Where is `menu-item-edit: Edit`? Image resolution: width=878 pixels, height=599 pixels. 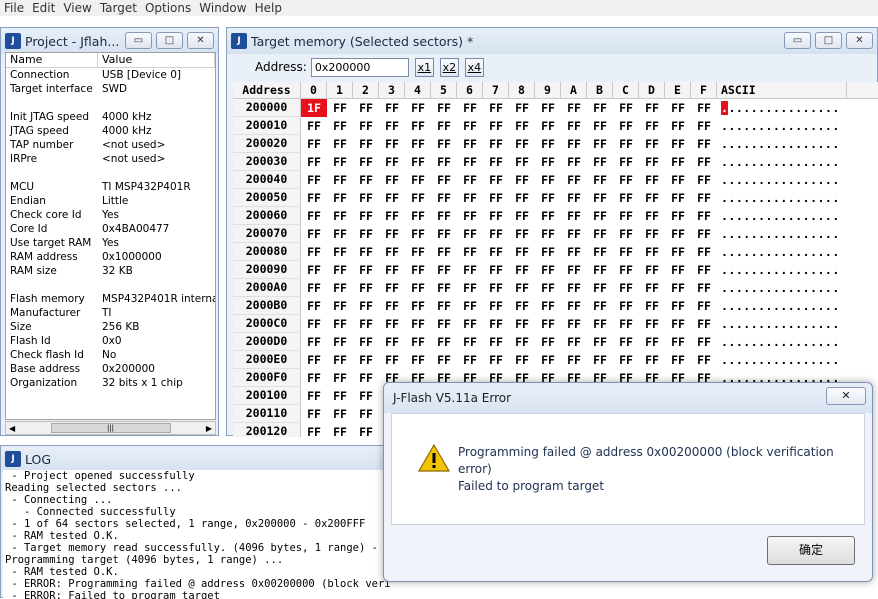 menu-item-edit: Edit is located at coordinates (43, 8).